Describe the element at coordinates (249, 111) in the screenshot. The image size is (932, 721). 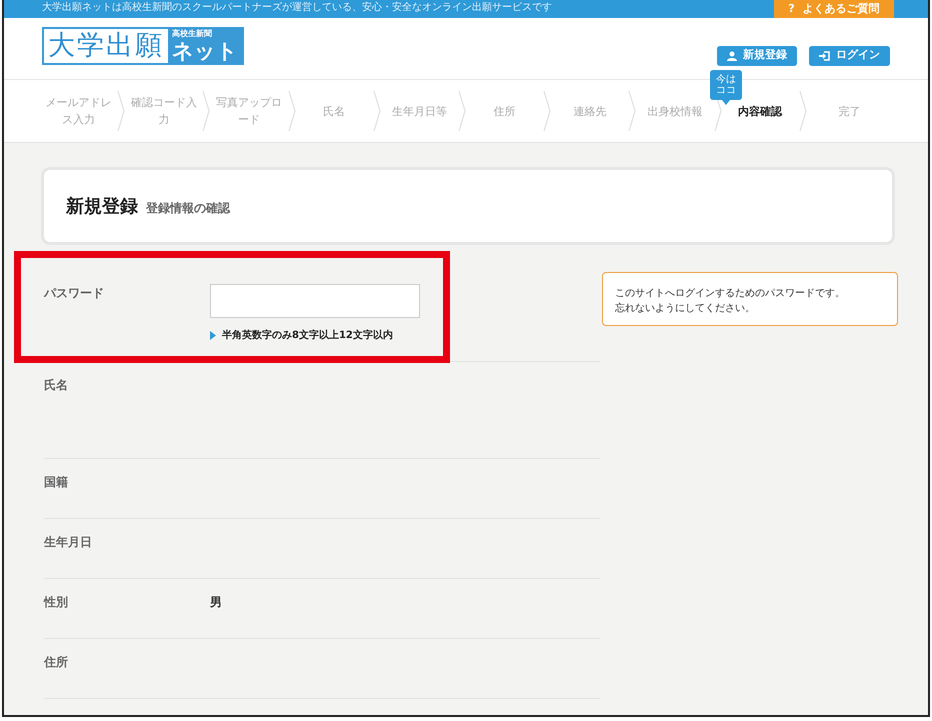
I see `step-label: 写真アップロード` at that location.